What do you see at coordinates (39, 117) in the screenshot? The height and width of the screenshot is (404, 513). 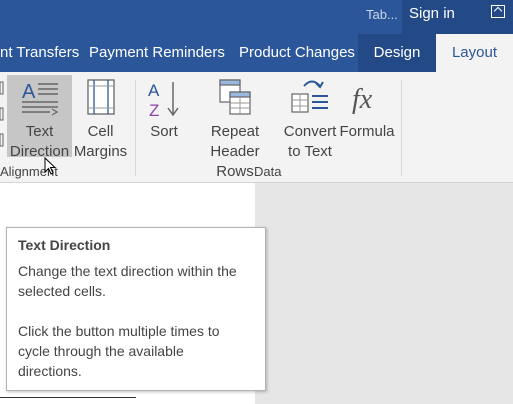 I see `text-direction-button: A Text Direction` at bounding box center [39, 117].